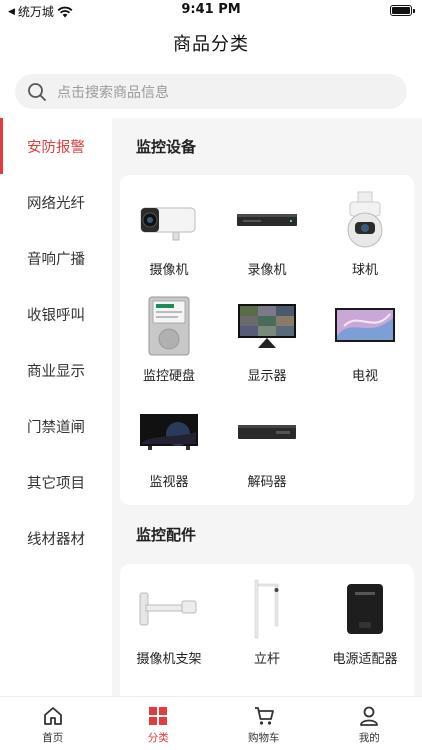 The height and width of the screenshot is (750, 422). Describe the element at coordinates (369, 738) in the screenshot. I see `tab-label: 我的` at that location.